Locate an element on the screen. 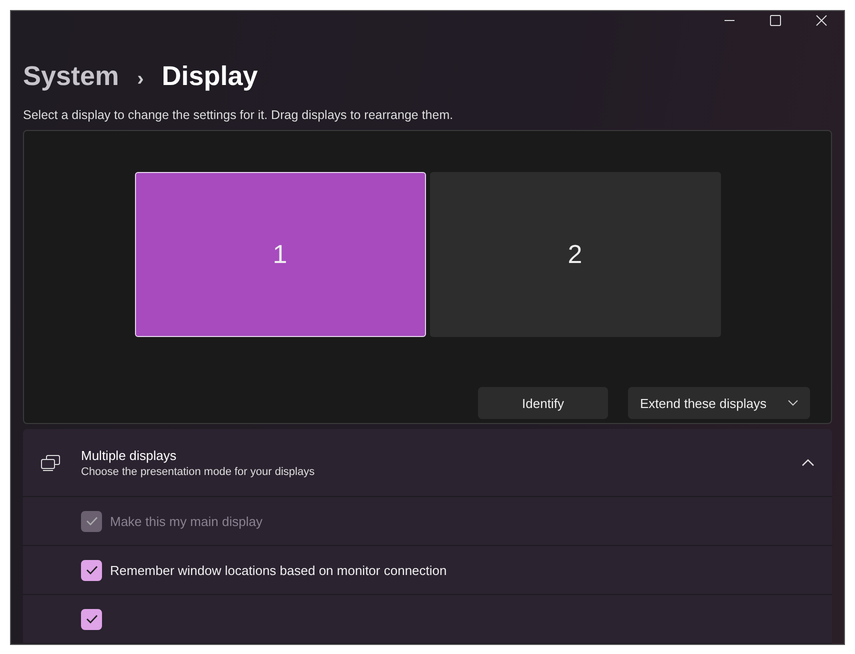  monitors-icon is located at coordinates (51, 462).